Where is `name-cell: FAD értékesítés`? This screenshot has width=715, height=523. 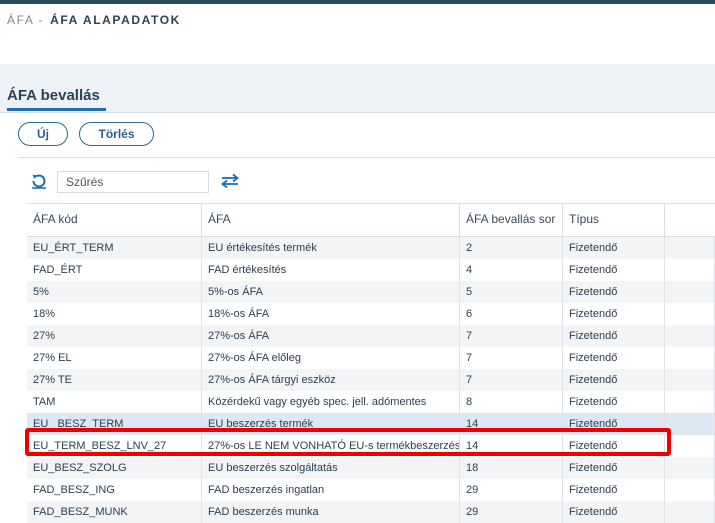 name-cell: FAD értékesítés is located at coordinates (331, 270).